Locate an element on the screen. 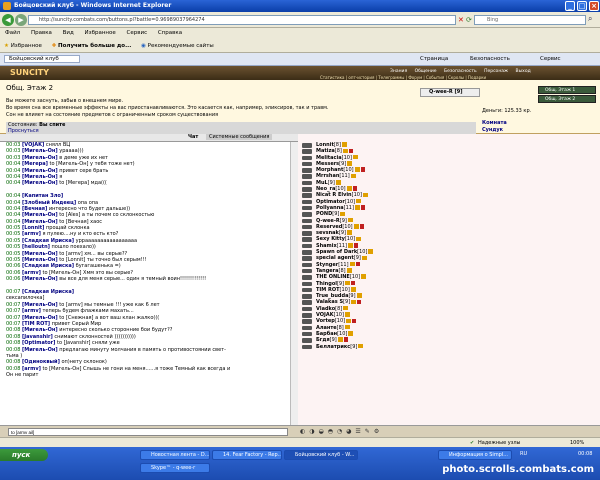  chat-nick: [Мегера] is located at coordinates (35, 164).